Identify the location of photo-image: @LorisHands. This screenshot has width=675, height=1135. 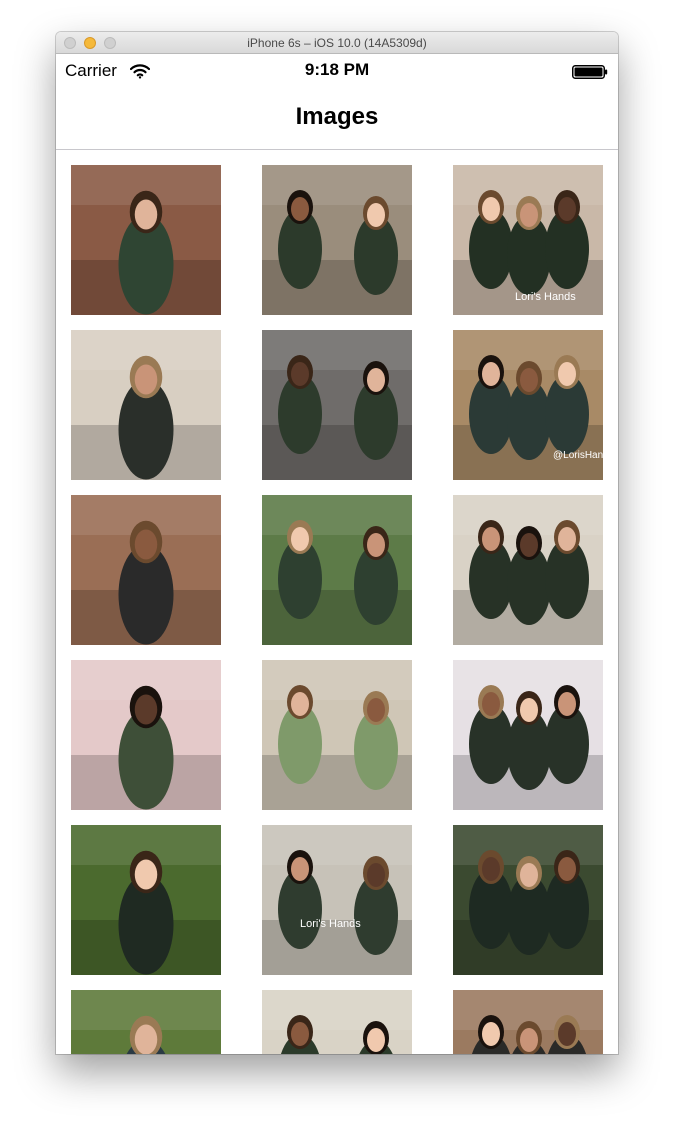
(528, 405).